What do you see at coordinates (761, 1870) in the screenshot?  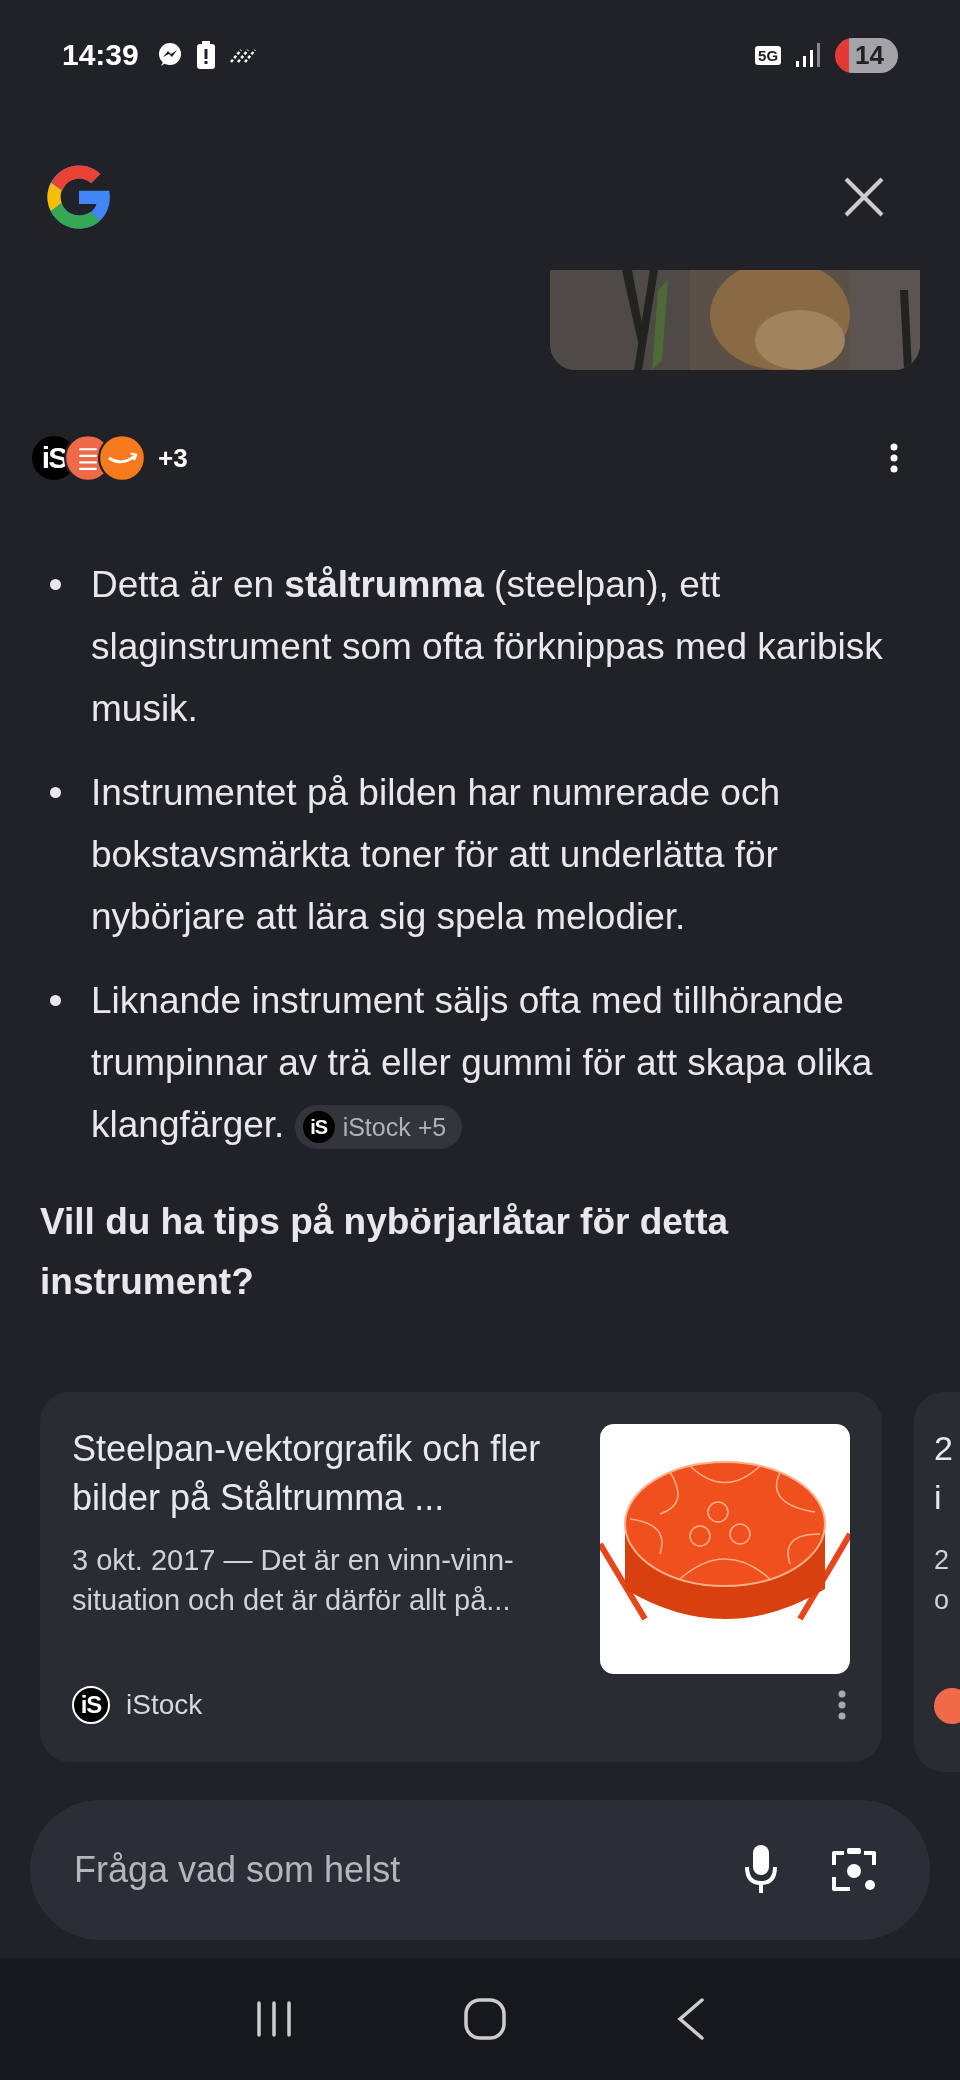 I see `microphone-icon` at bounding box center [761, 1870].